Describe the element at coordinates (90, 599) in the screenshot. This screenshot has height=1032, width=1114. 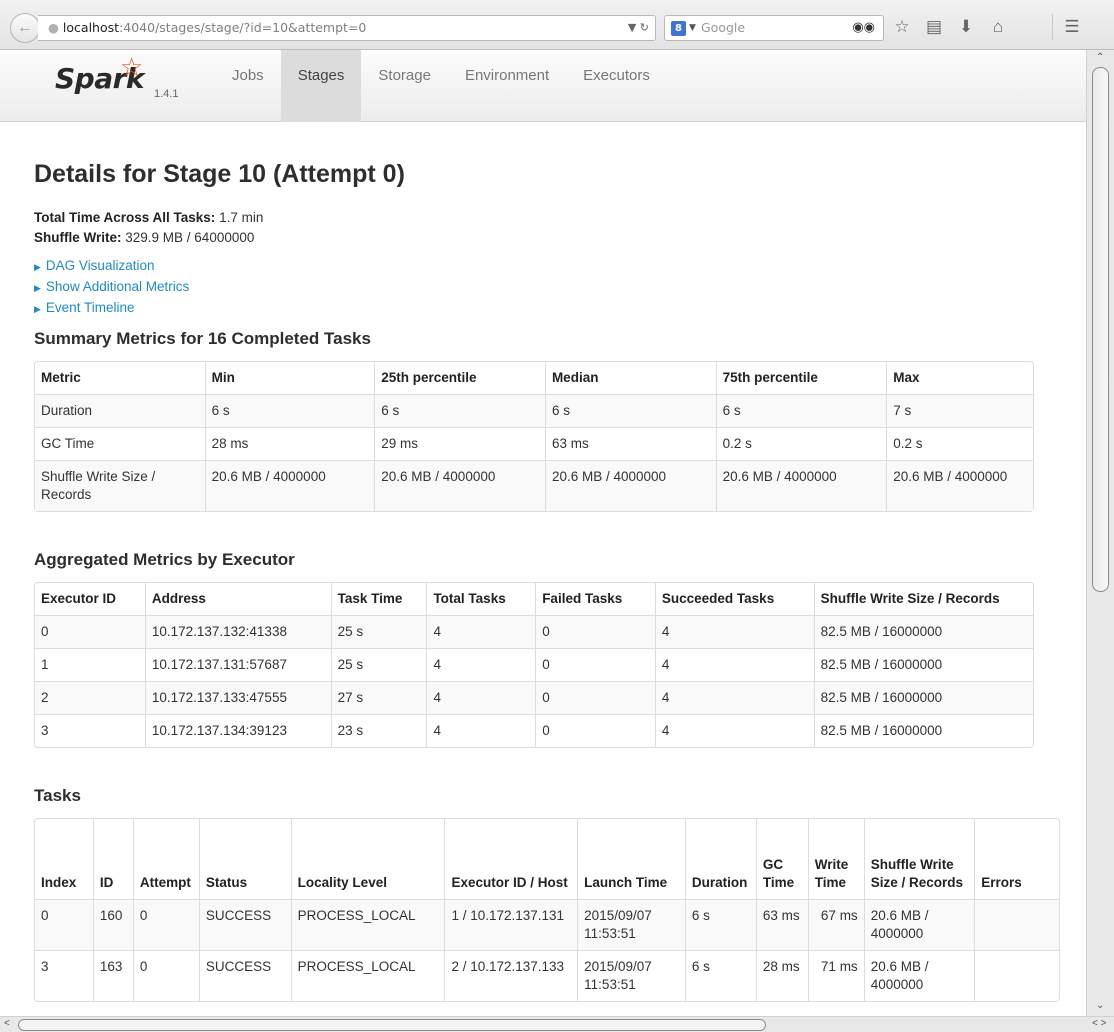
I see `column-header: Executor ID` at that location.